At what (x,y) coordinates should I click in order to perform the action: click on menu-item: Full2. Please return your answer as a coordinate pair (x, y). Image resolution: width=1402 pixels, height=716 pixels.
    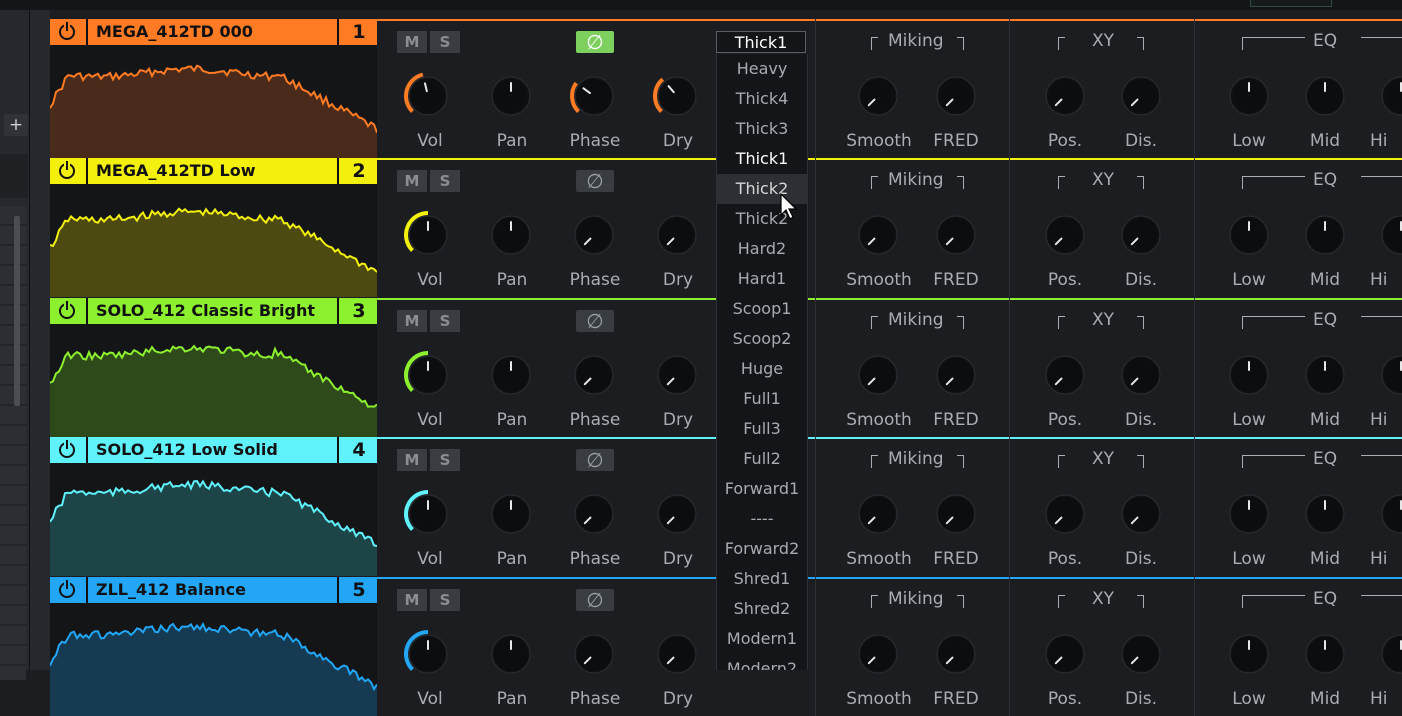
    Looking at the image, I should click on (762, 459).